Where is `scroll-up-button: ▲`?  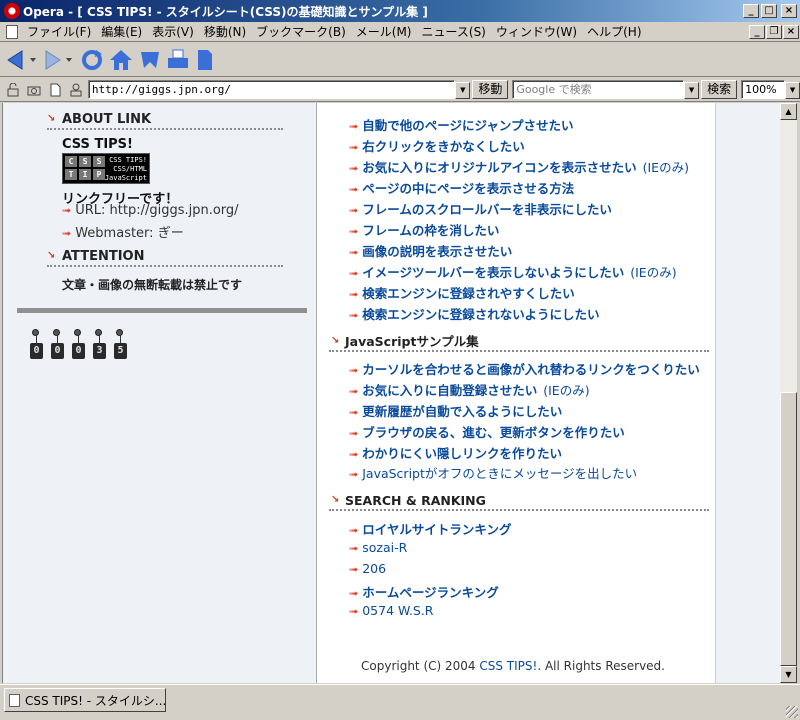 scroll-up-button: ▲ is located at coordinates (788, 111).